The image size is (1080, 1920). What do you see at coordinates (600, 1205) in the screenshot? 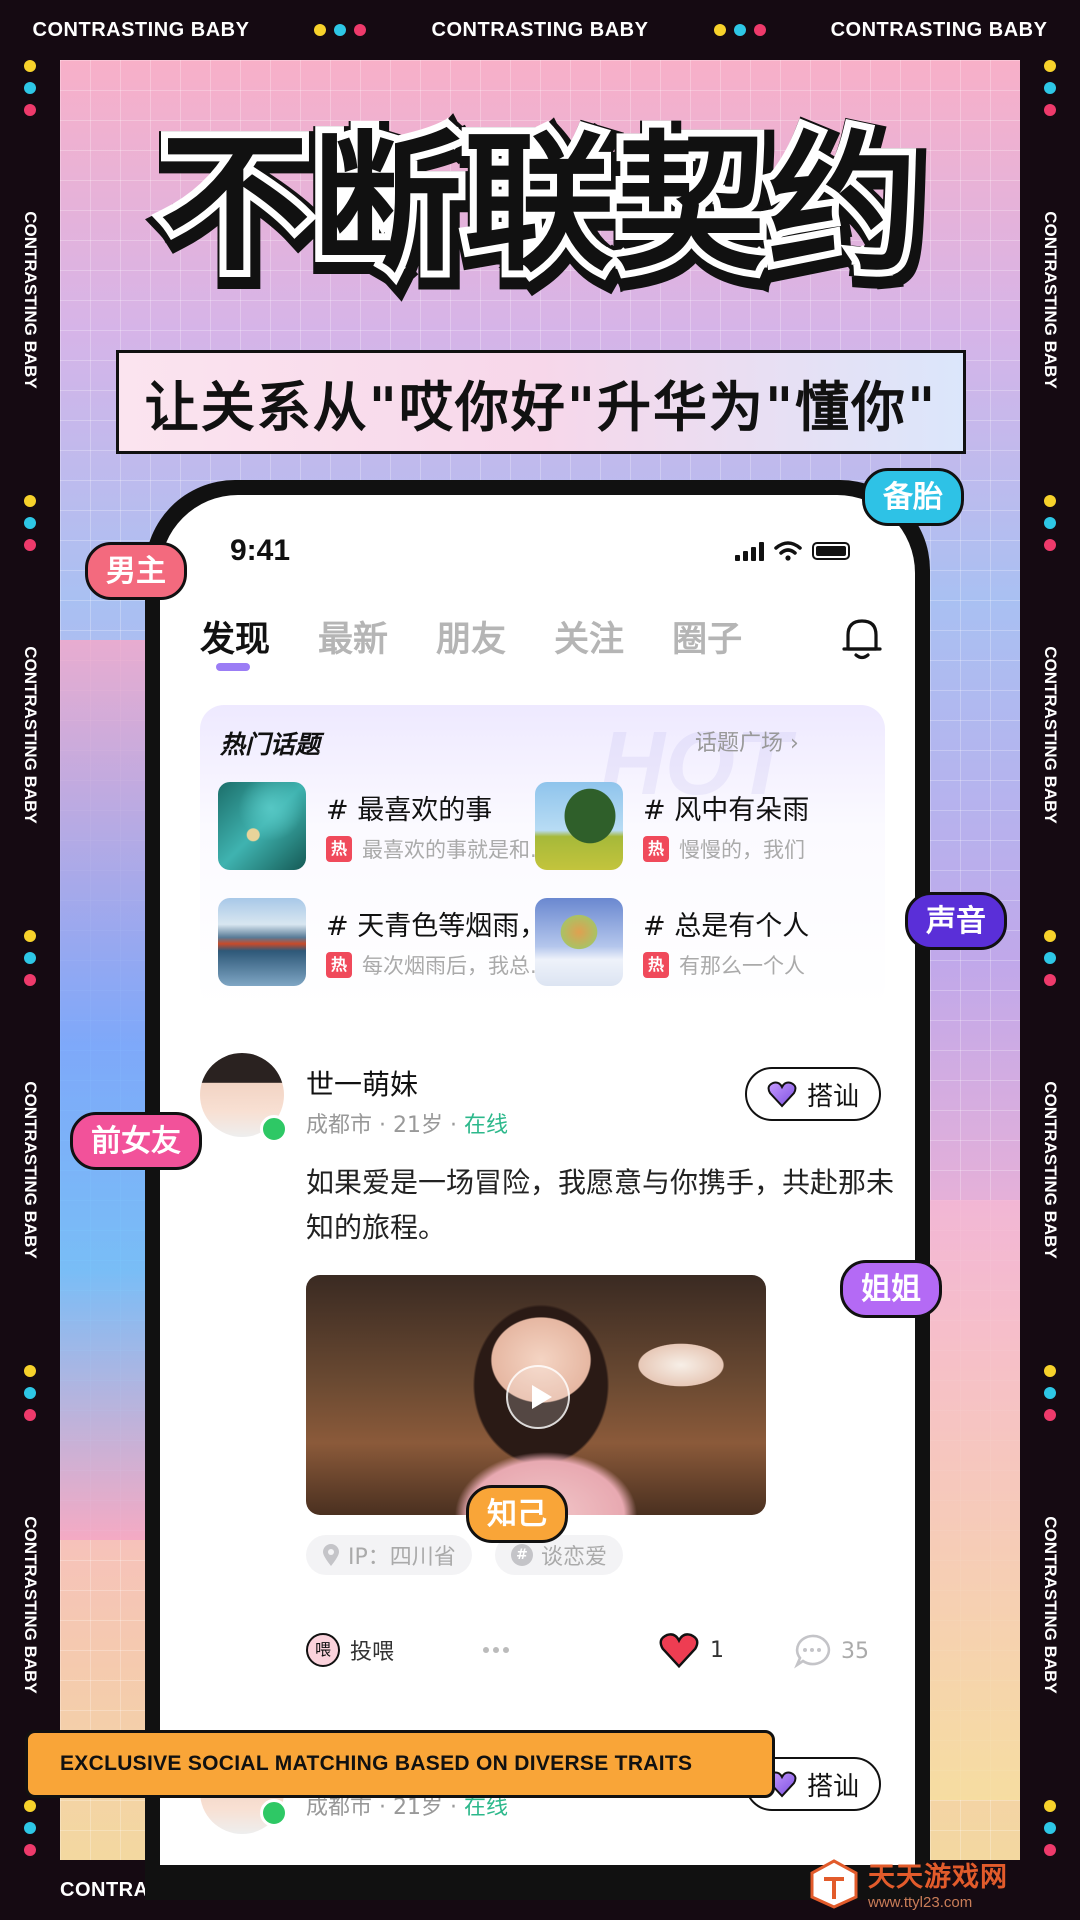
I see `post-text: 如果爱是一场冒险，我愿意与你携手，共赴那未知的旅程。` at bounding box center [600, 1205].